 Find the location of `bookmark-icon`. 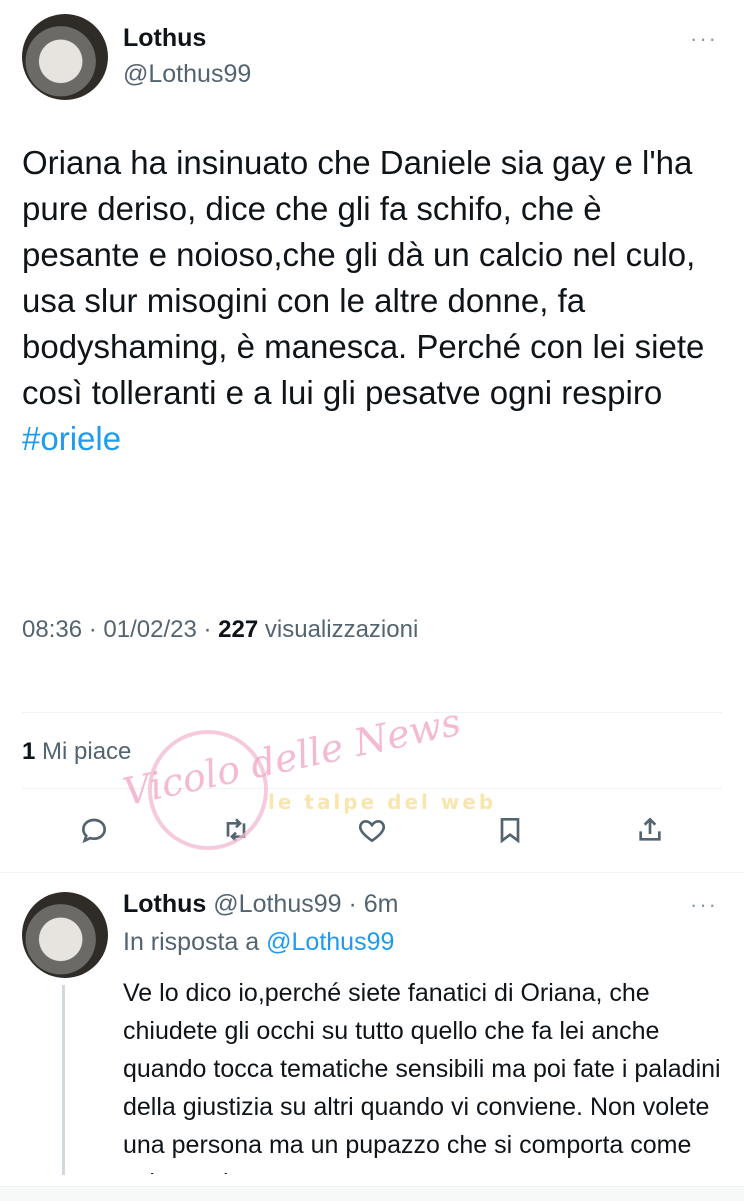

bookmark-icon is located at coordinates (510, 831).